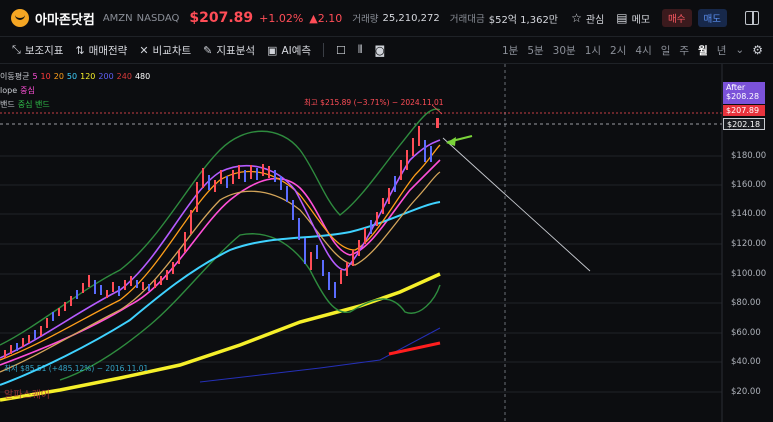 The height and width of the screenshot is (422, 773). I want to click on tool-indicators: ⤡ 보조지표, so click(37, 50).